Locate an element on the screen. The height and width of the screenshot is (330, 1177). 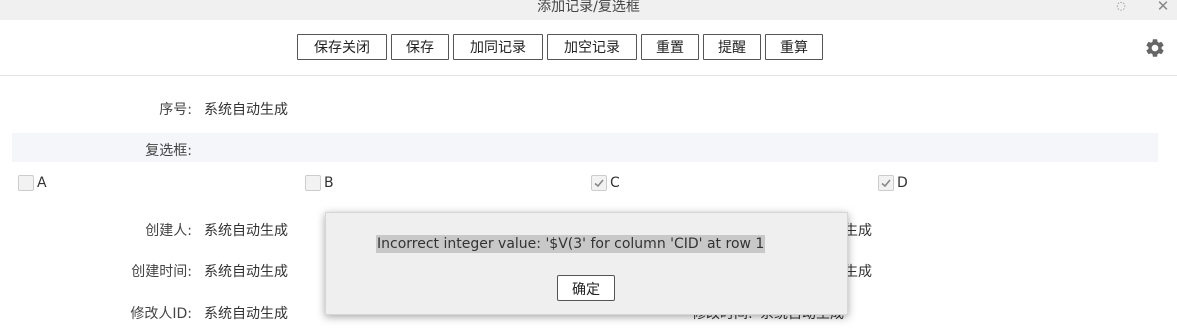
window-title: 添加记录/复选框 is located at coordinates (588, 7).